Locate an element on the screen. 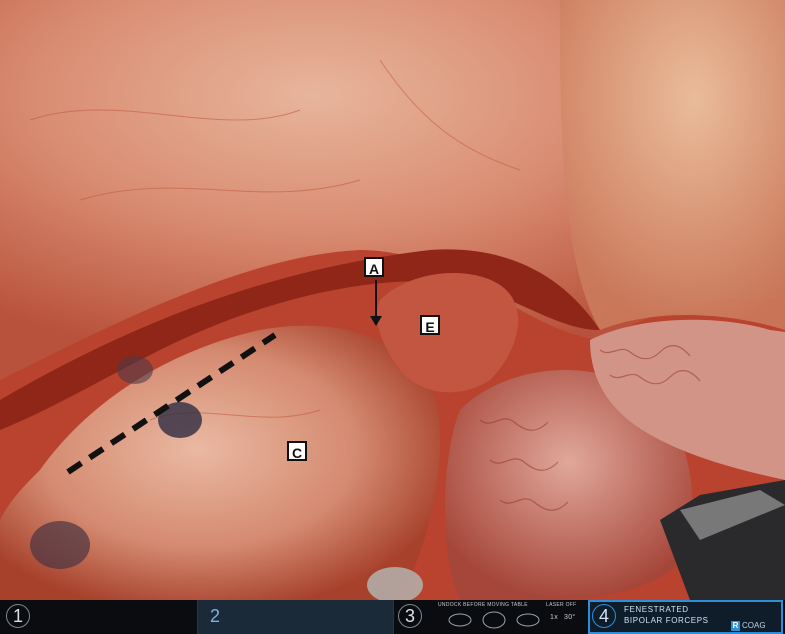 The image size is (785, 634). laser-status-text: LASER OFF is located at coordinates (561, 605).